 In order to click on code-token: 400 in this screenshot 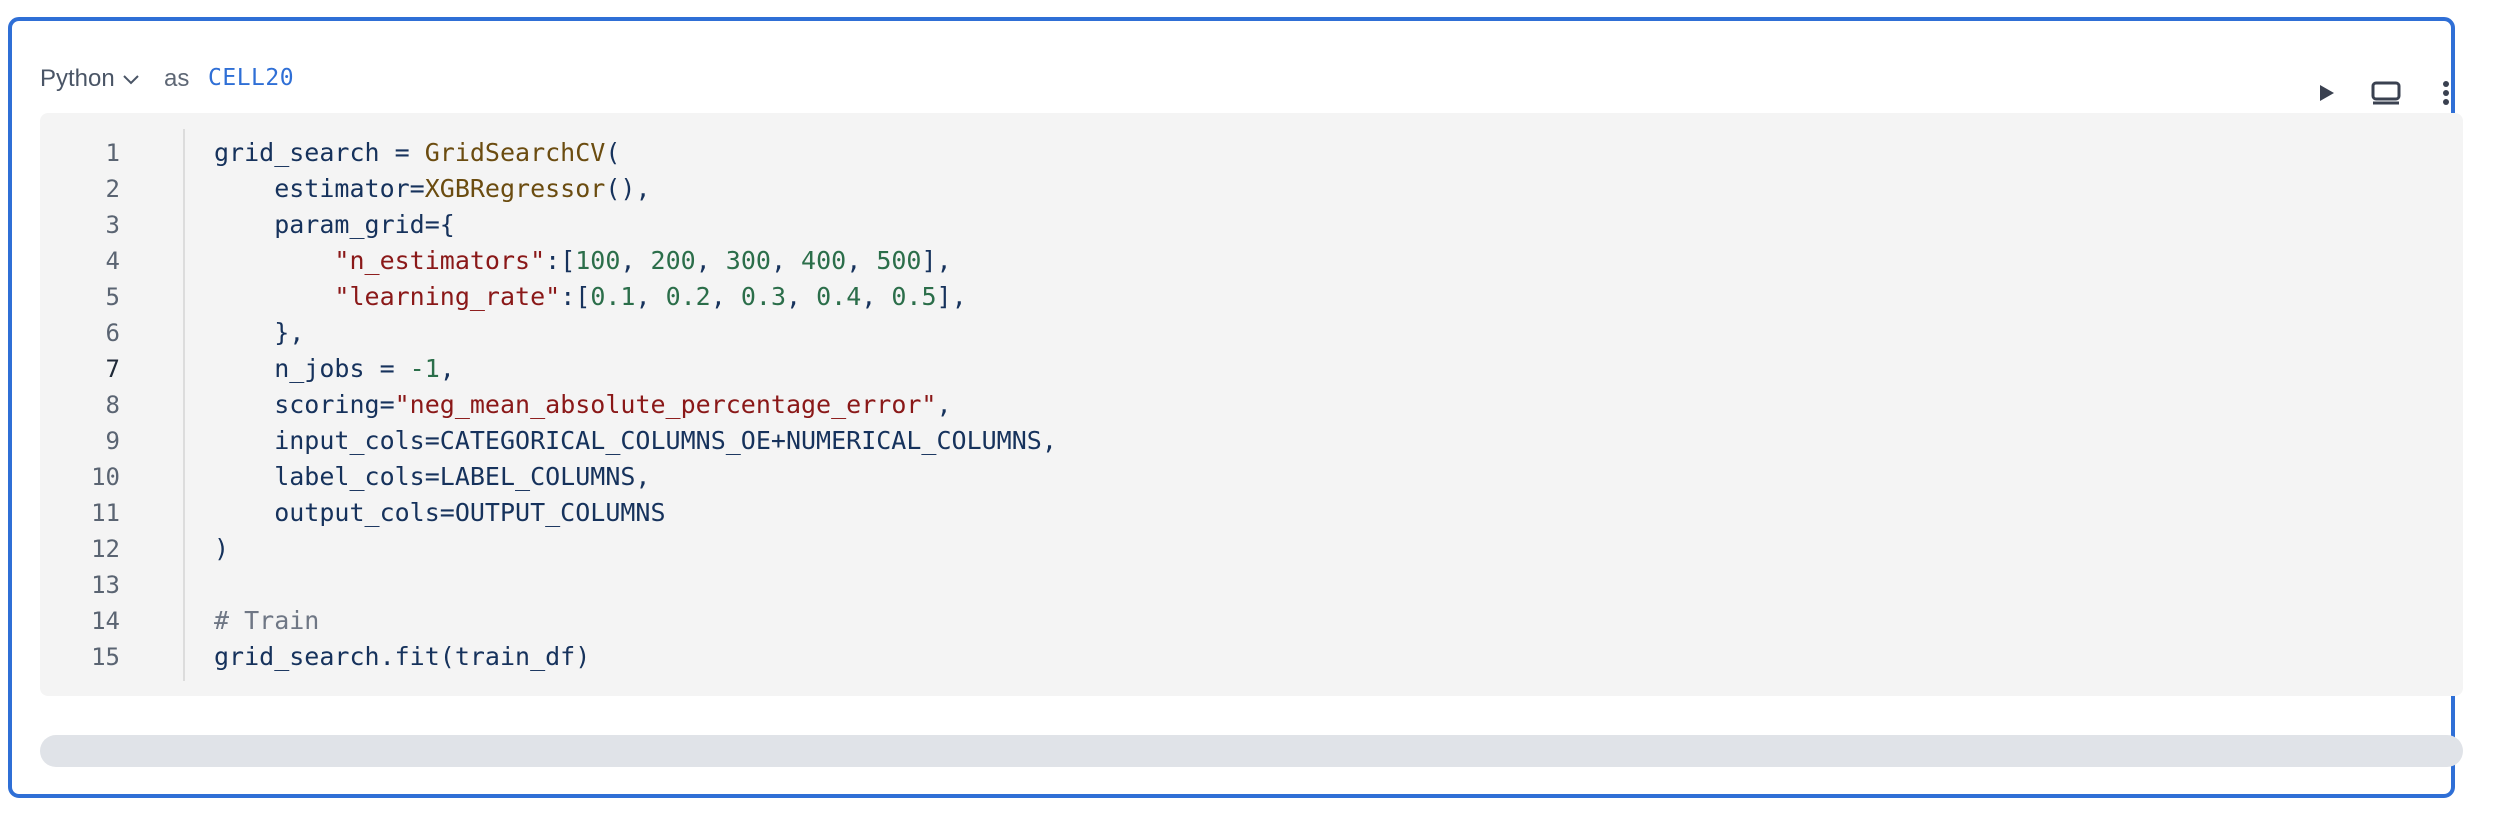, I will do `click(824, 260)`.